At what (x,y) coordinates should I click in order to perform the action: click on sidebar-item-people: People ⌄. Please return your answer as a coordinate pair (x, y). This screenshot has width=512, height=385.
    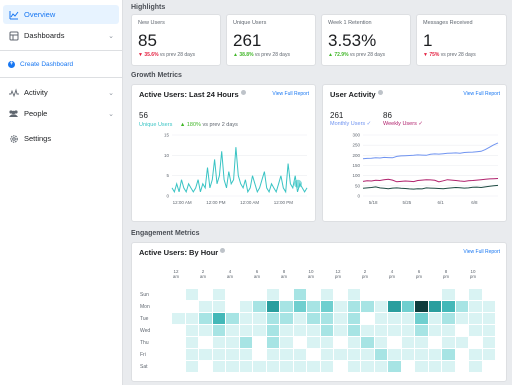
    Looking at the image, I should click on (61, 113).